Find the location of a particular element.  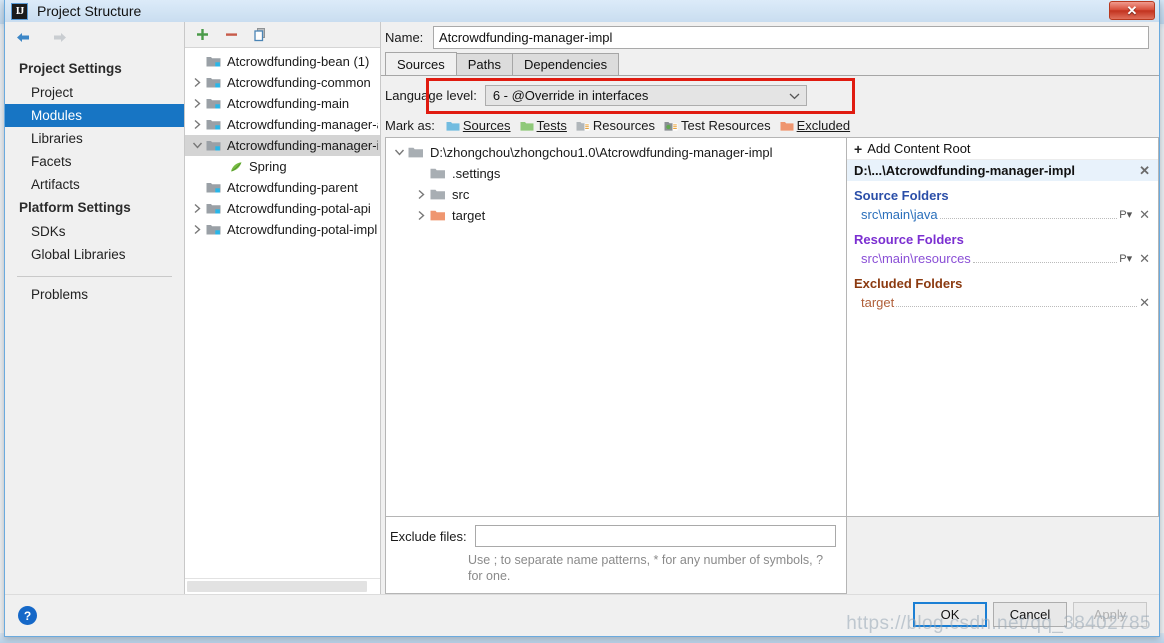

plus-icon: + is located at coordinates (858, 148).